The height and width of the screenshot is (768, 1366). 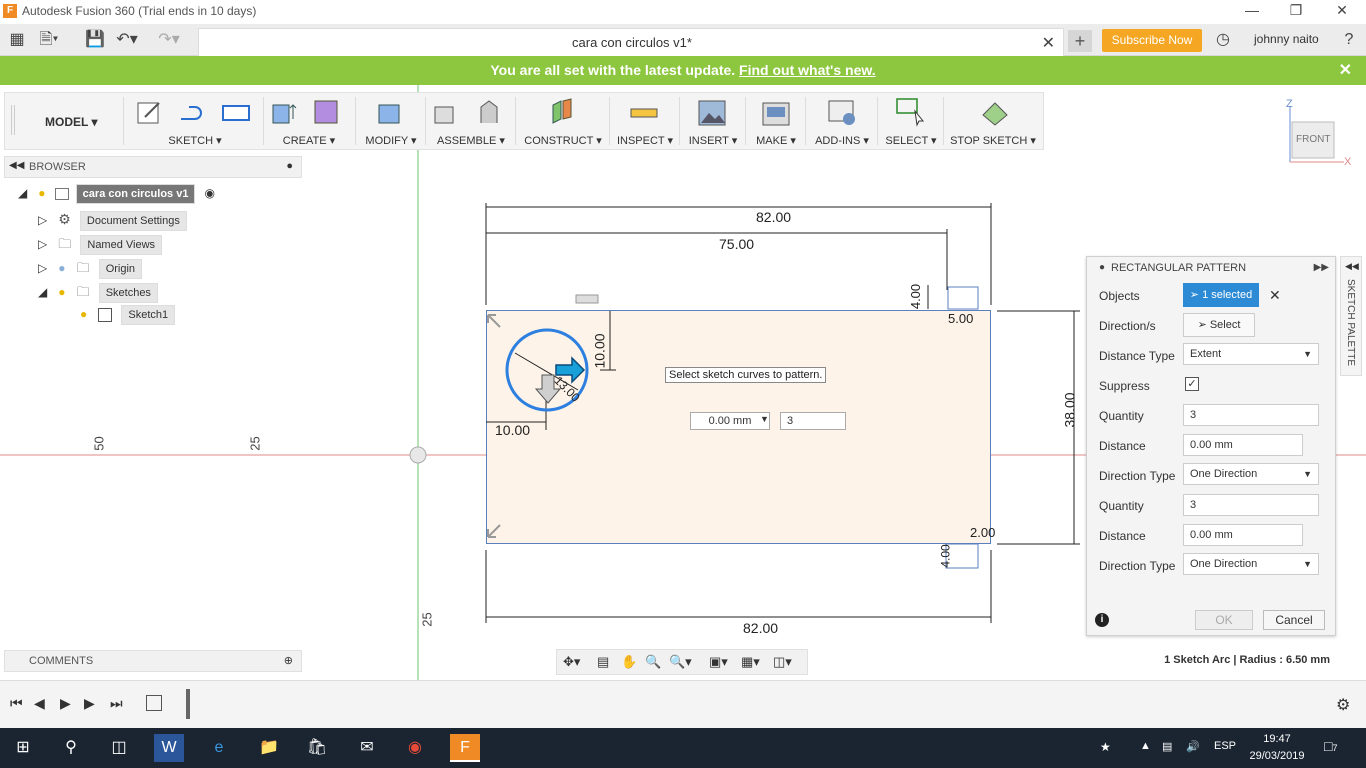 I want to click on browser-toggle-icon: ●, so click(x=289, y=166).